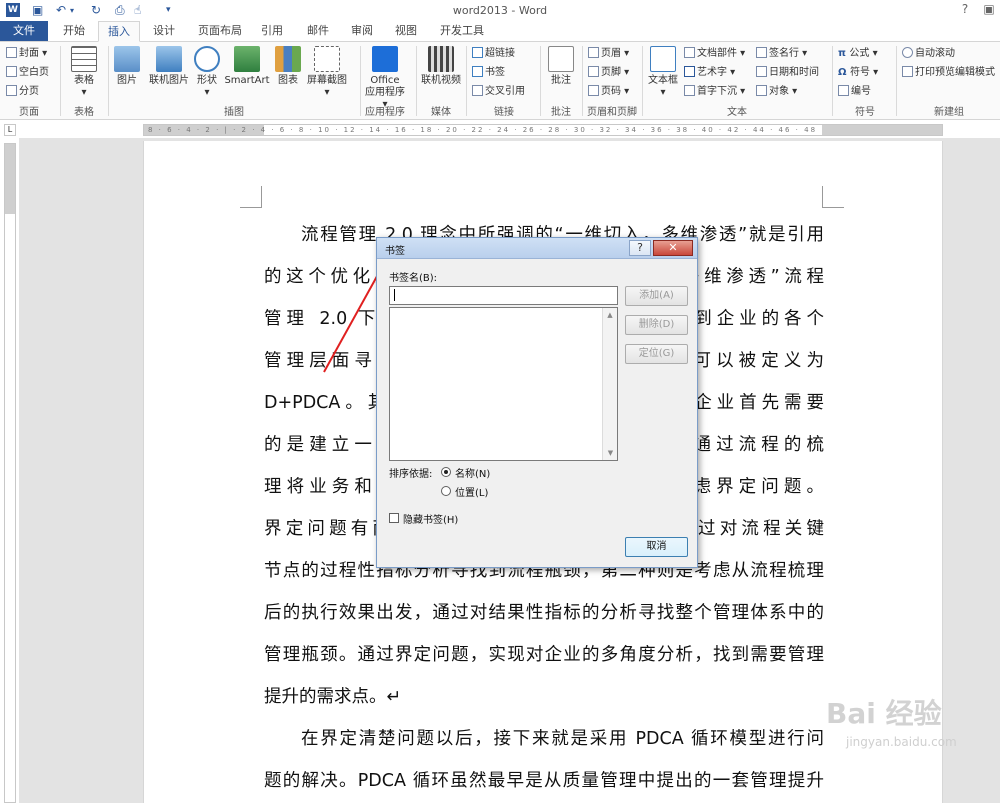  I want to click on delete-button: 删除(D), so click(656, 325).